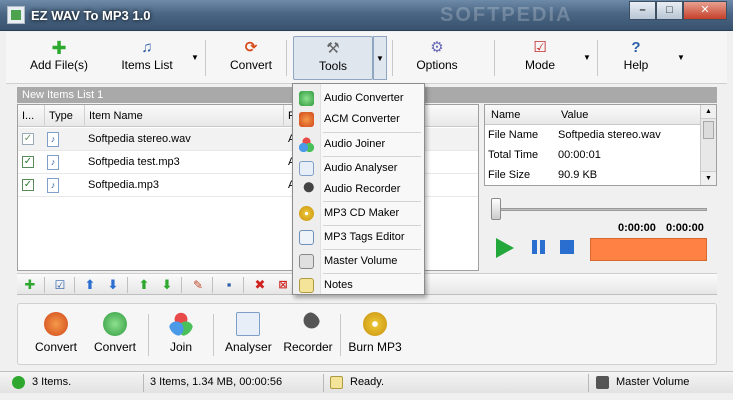 Image resolution: width=733 pixels, height=400 pixels. Describe the element at coordinates (18, 382) in the screenshot. I see `check-icon` at that location.